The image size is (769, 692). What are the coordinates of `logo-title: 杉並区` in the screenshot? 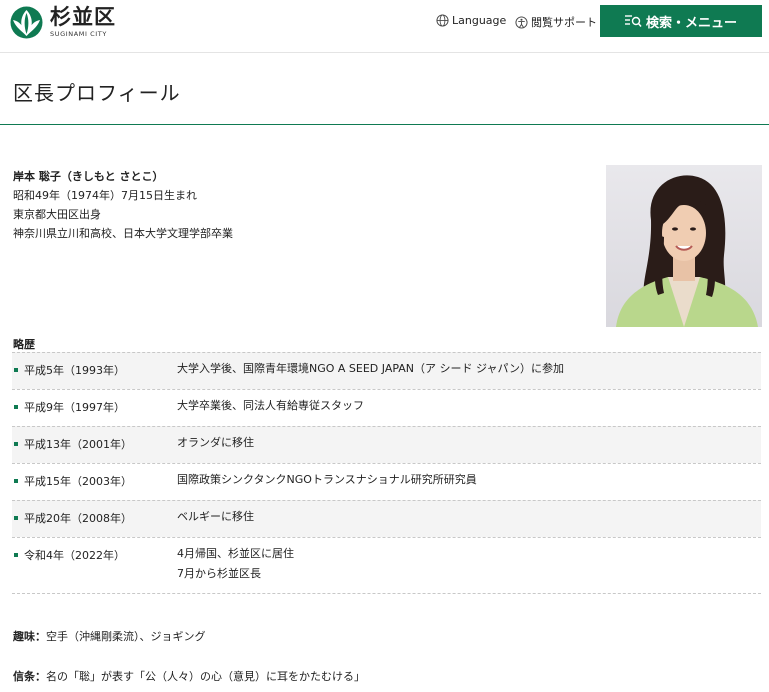 It's located at (83, 17).